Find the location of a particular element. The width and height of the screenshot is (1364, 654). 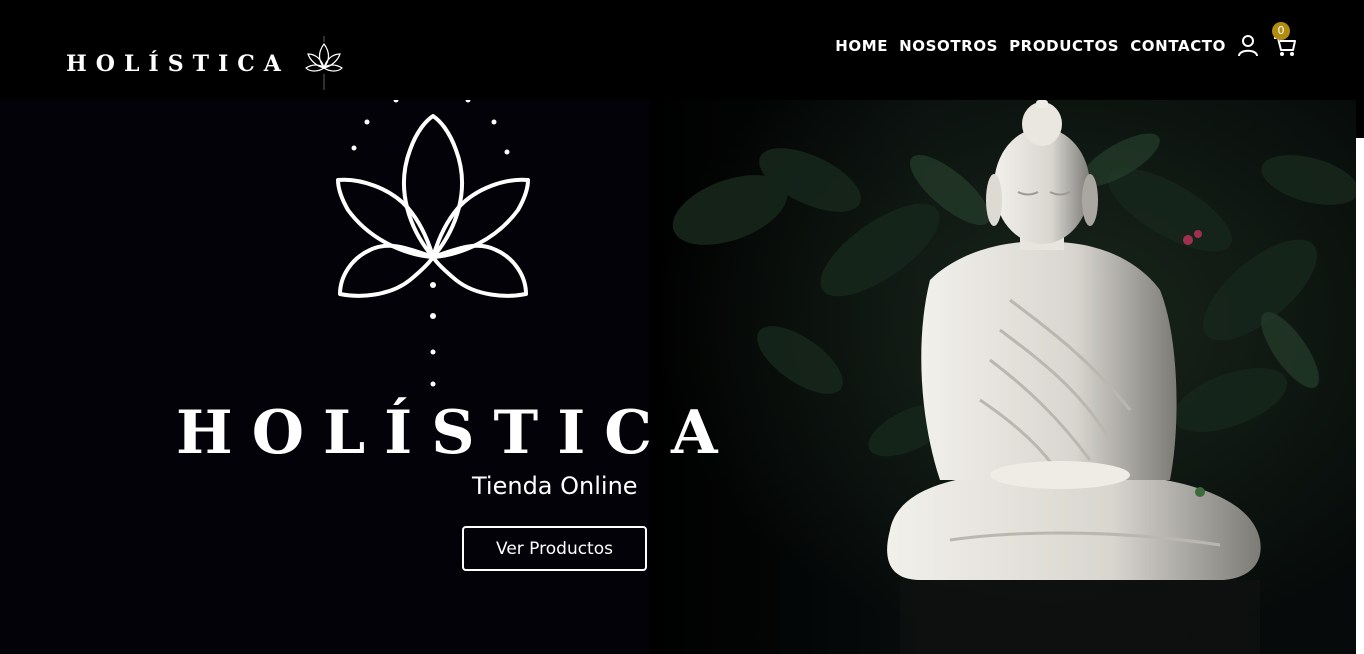

cart-count-badge: 0 is located at coordinates (1281, 31).